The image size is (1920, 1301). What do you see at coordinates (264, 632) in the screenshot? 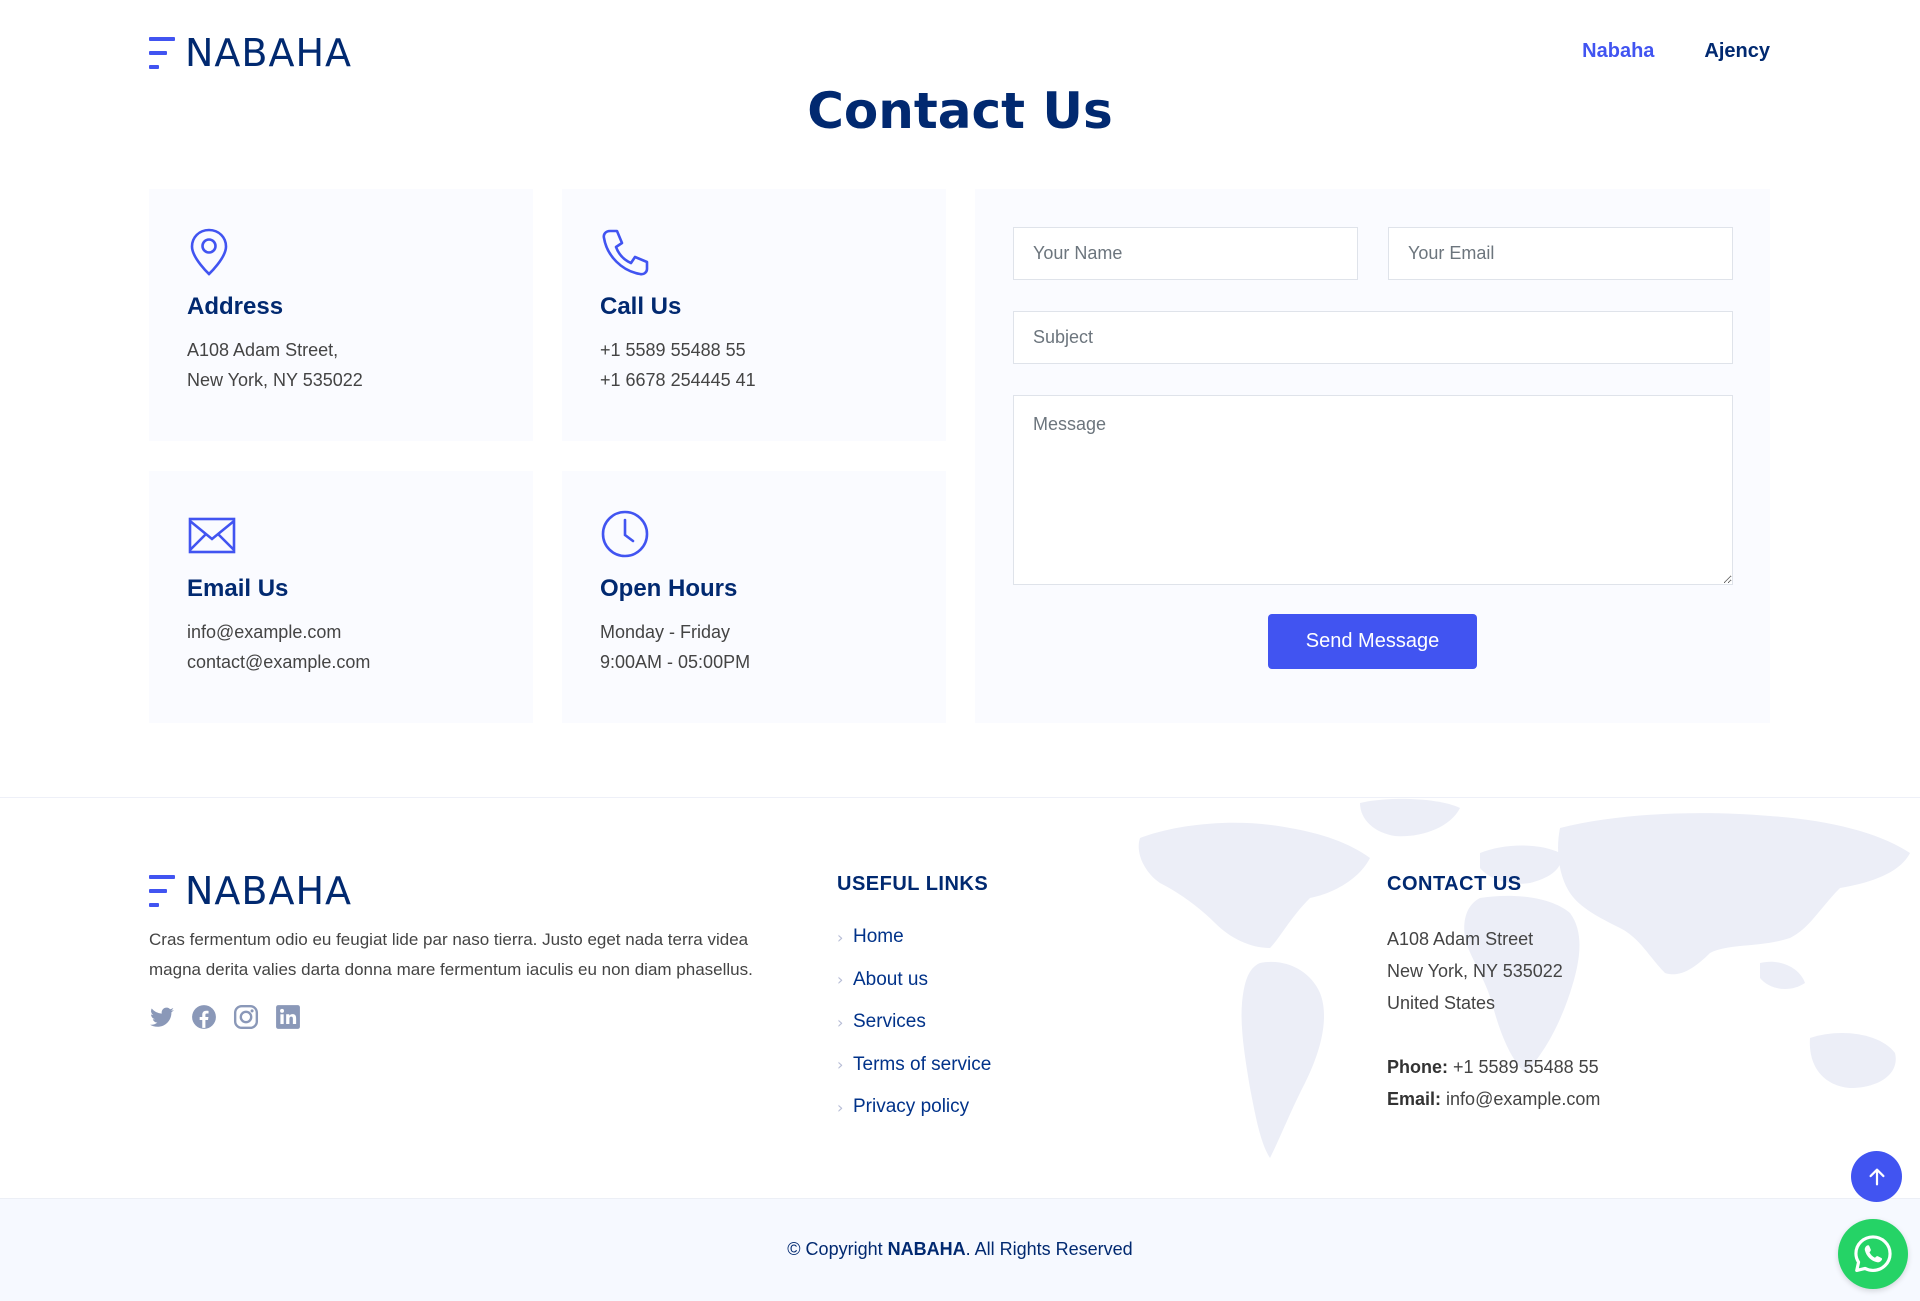
I see `info-box-line: info@example.com` at bounding box center [264, 632].